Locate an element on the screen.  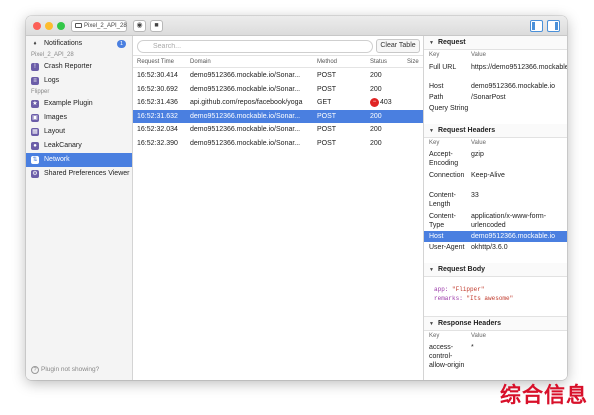
sidebar-item-logs: ≡ Logs is located at coordinates (79, 81).